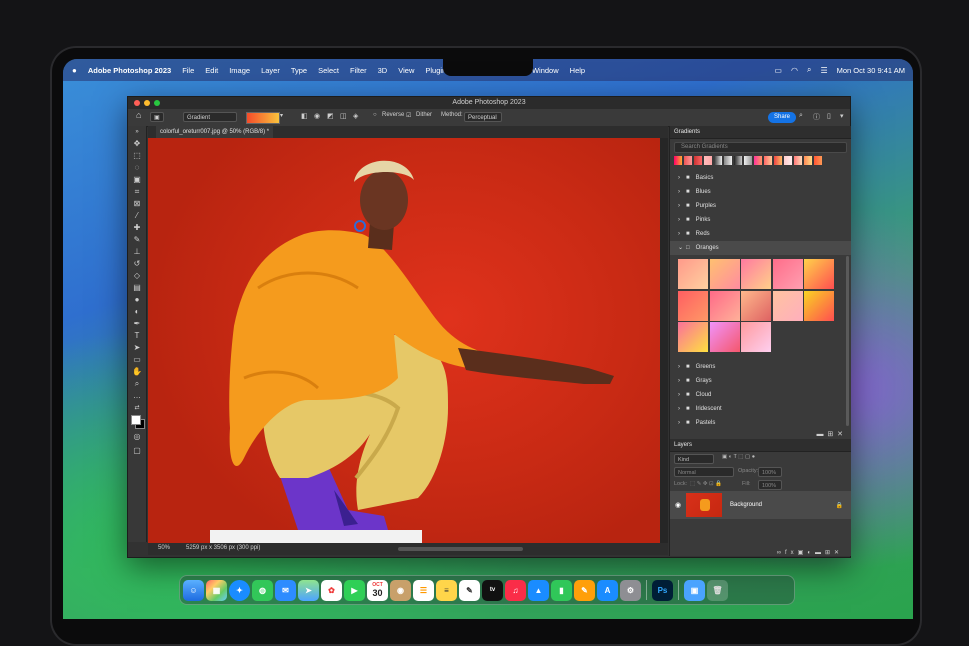  Describe the element at coordinates (129, 70) in the screenshot. I see `menu-app-name: Adobe Photoshop 2023` at that location.